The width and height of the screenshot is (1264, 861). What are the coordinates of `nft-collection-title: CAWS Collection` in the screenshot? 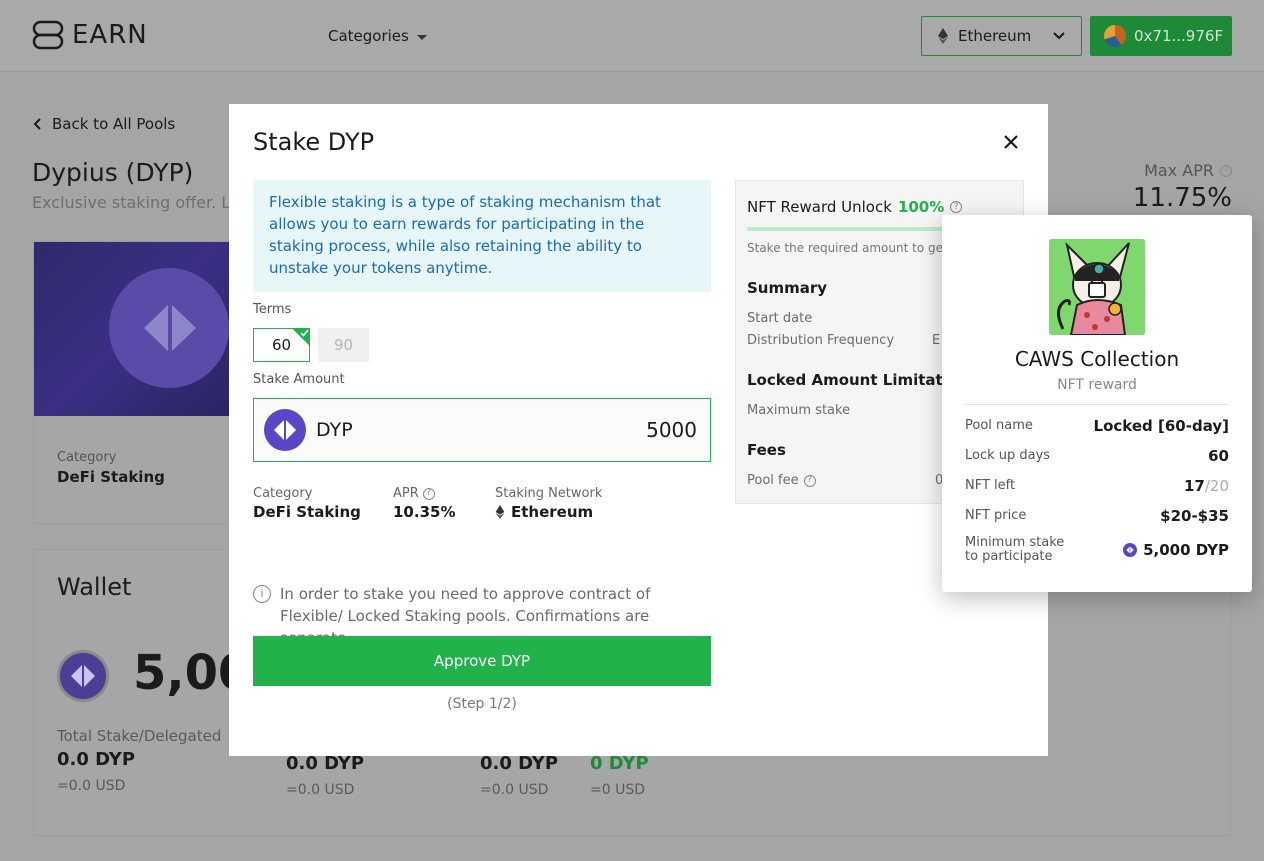 It's located at (1097, 359).